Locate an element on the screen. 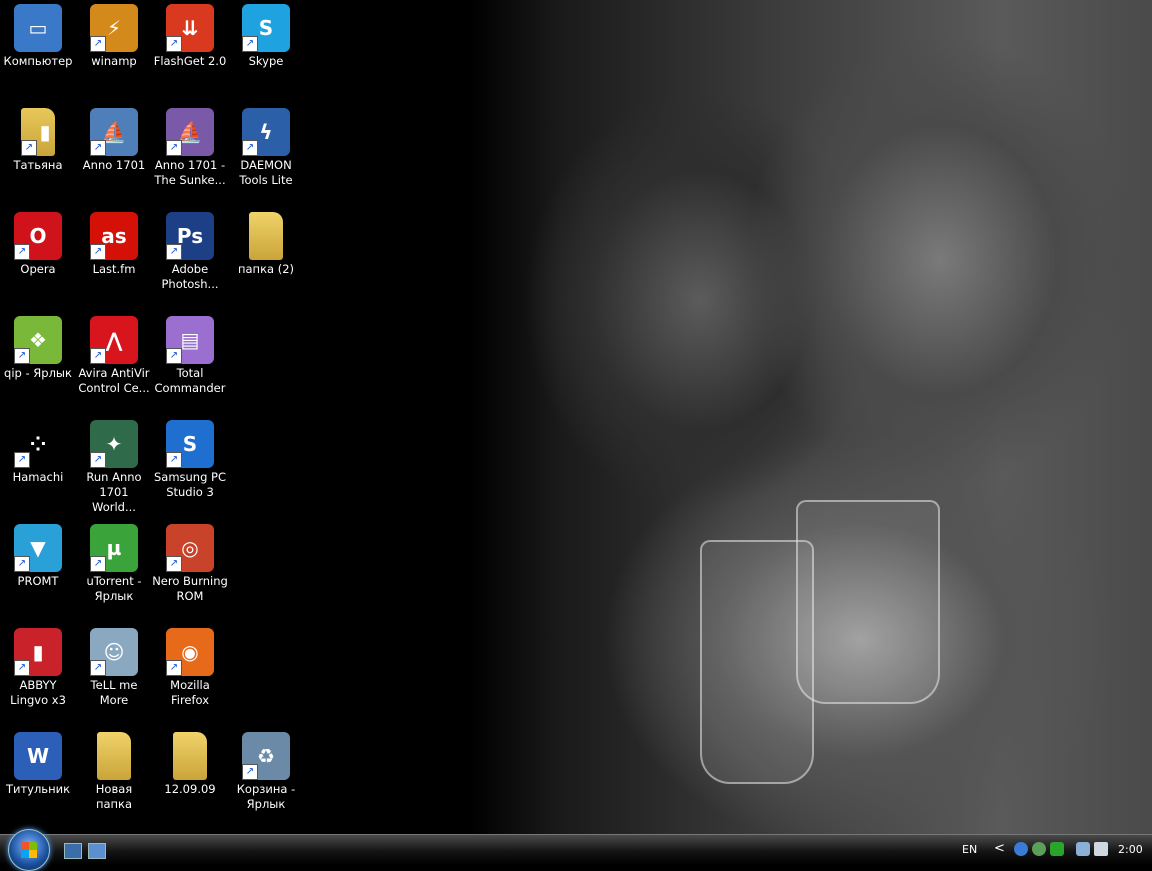  desktop-icon-label: Mozilla Firefox is located at coordinates (190, 692).